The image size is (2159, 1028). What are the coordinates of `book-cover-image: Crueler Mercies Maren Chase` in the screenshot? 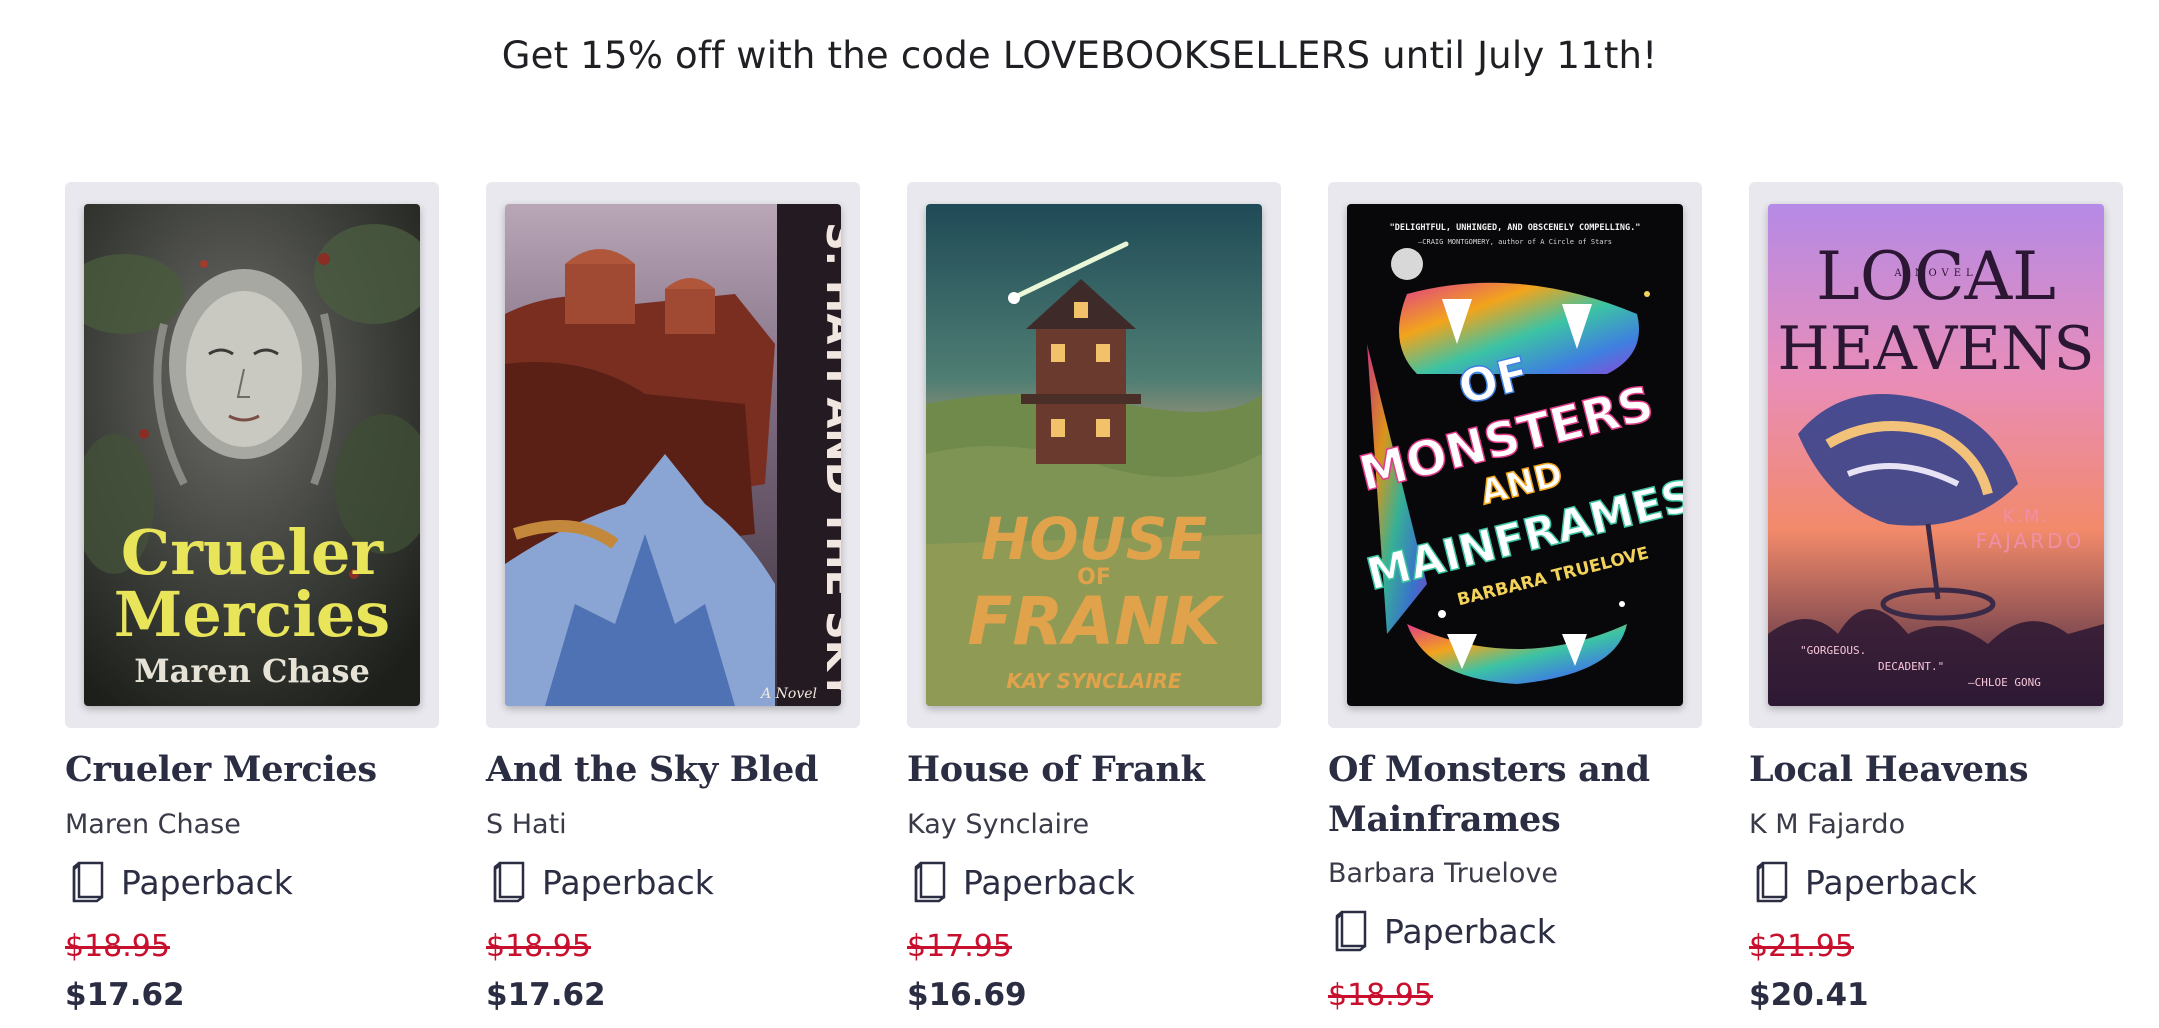 It's located at (252, 455).